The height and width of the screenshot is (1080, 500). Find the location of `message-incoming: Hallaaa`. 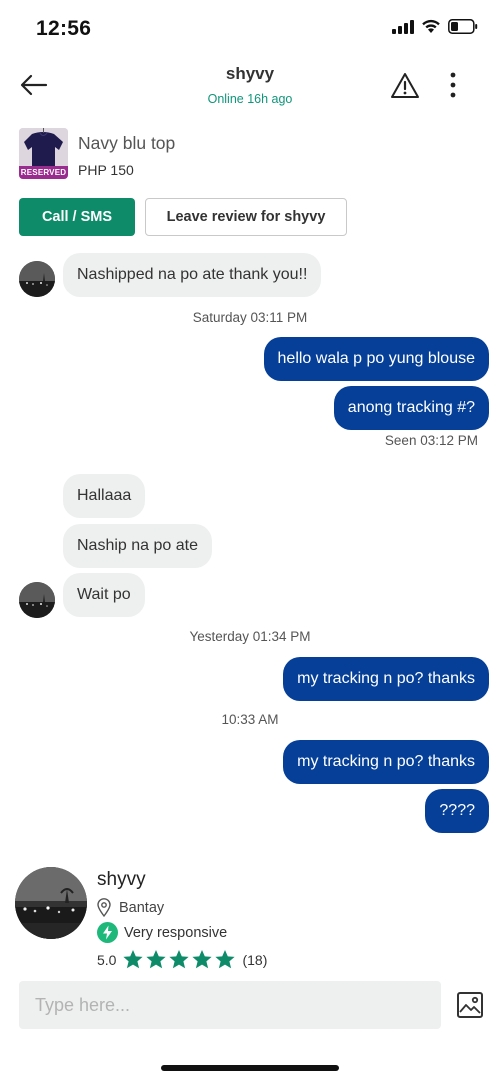

message-incoming: Hallaaa is located at coordinates (104, 496).